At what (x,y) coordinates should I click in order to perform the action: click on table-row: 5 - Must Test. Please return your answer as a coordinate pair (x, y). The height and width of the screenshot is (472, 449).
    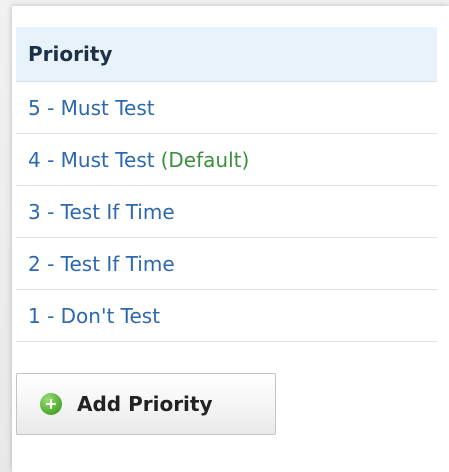
    Looking at the image, I should click on (226, 108).